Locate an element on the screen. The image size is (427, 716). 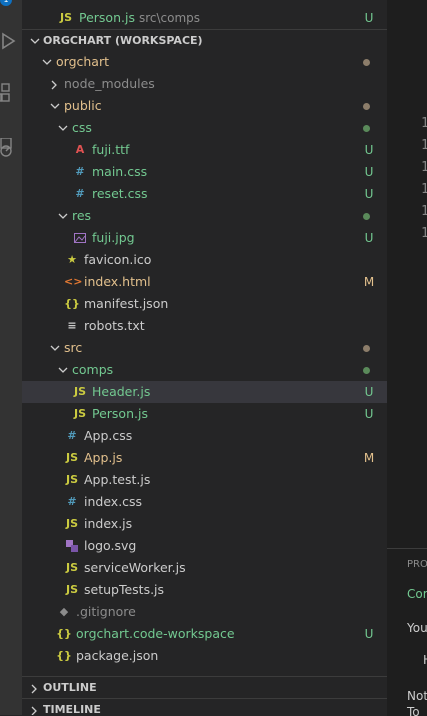
html-file-icon: <> is located at coordinates (73, 281).